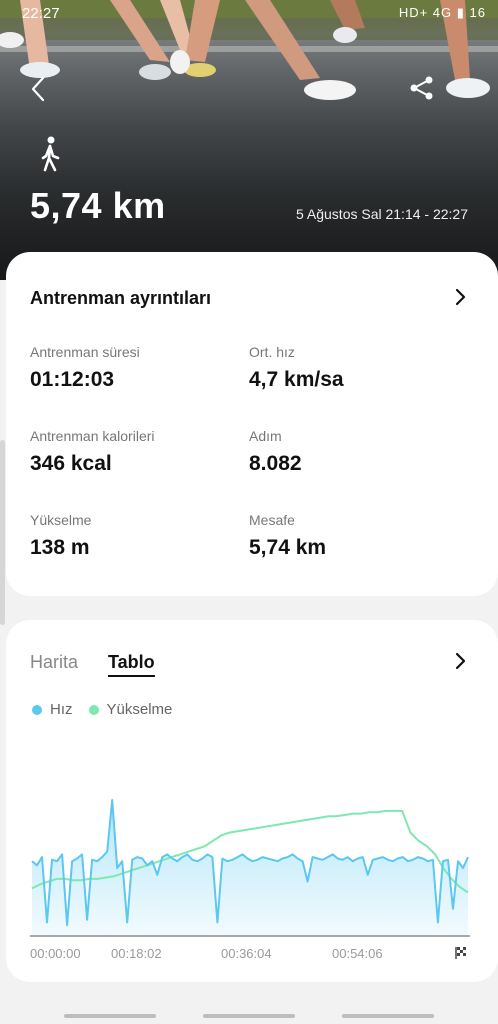 This screenshot has height=1024, width=498. Describe the element at coordinates (272, 352) in the screenshot. I see `stat-label: Ort. hız` at that location.